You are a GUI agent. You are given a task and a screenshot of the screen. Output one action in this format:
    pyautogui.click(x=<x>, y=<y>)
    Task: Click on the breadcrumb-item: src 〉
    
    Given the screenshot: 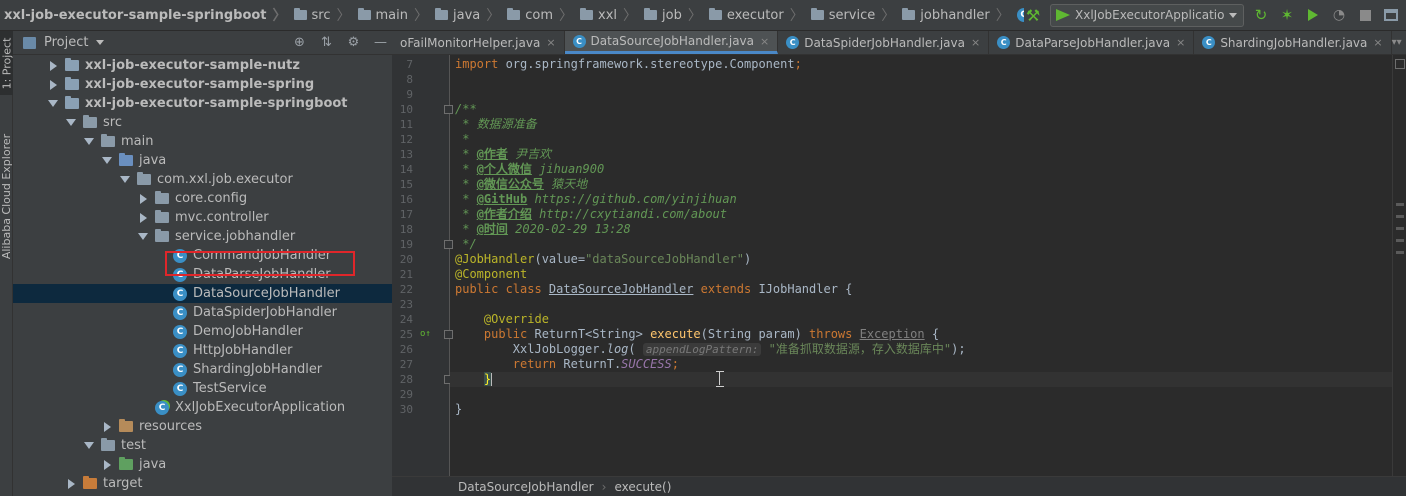 What is the action you would take?
    pyautogui.click(x=322, y=15)
    